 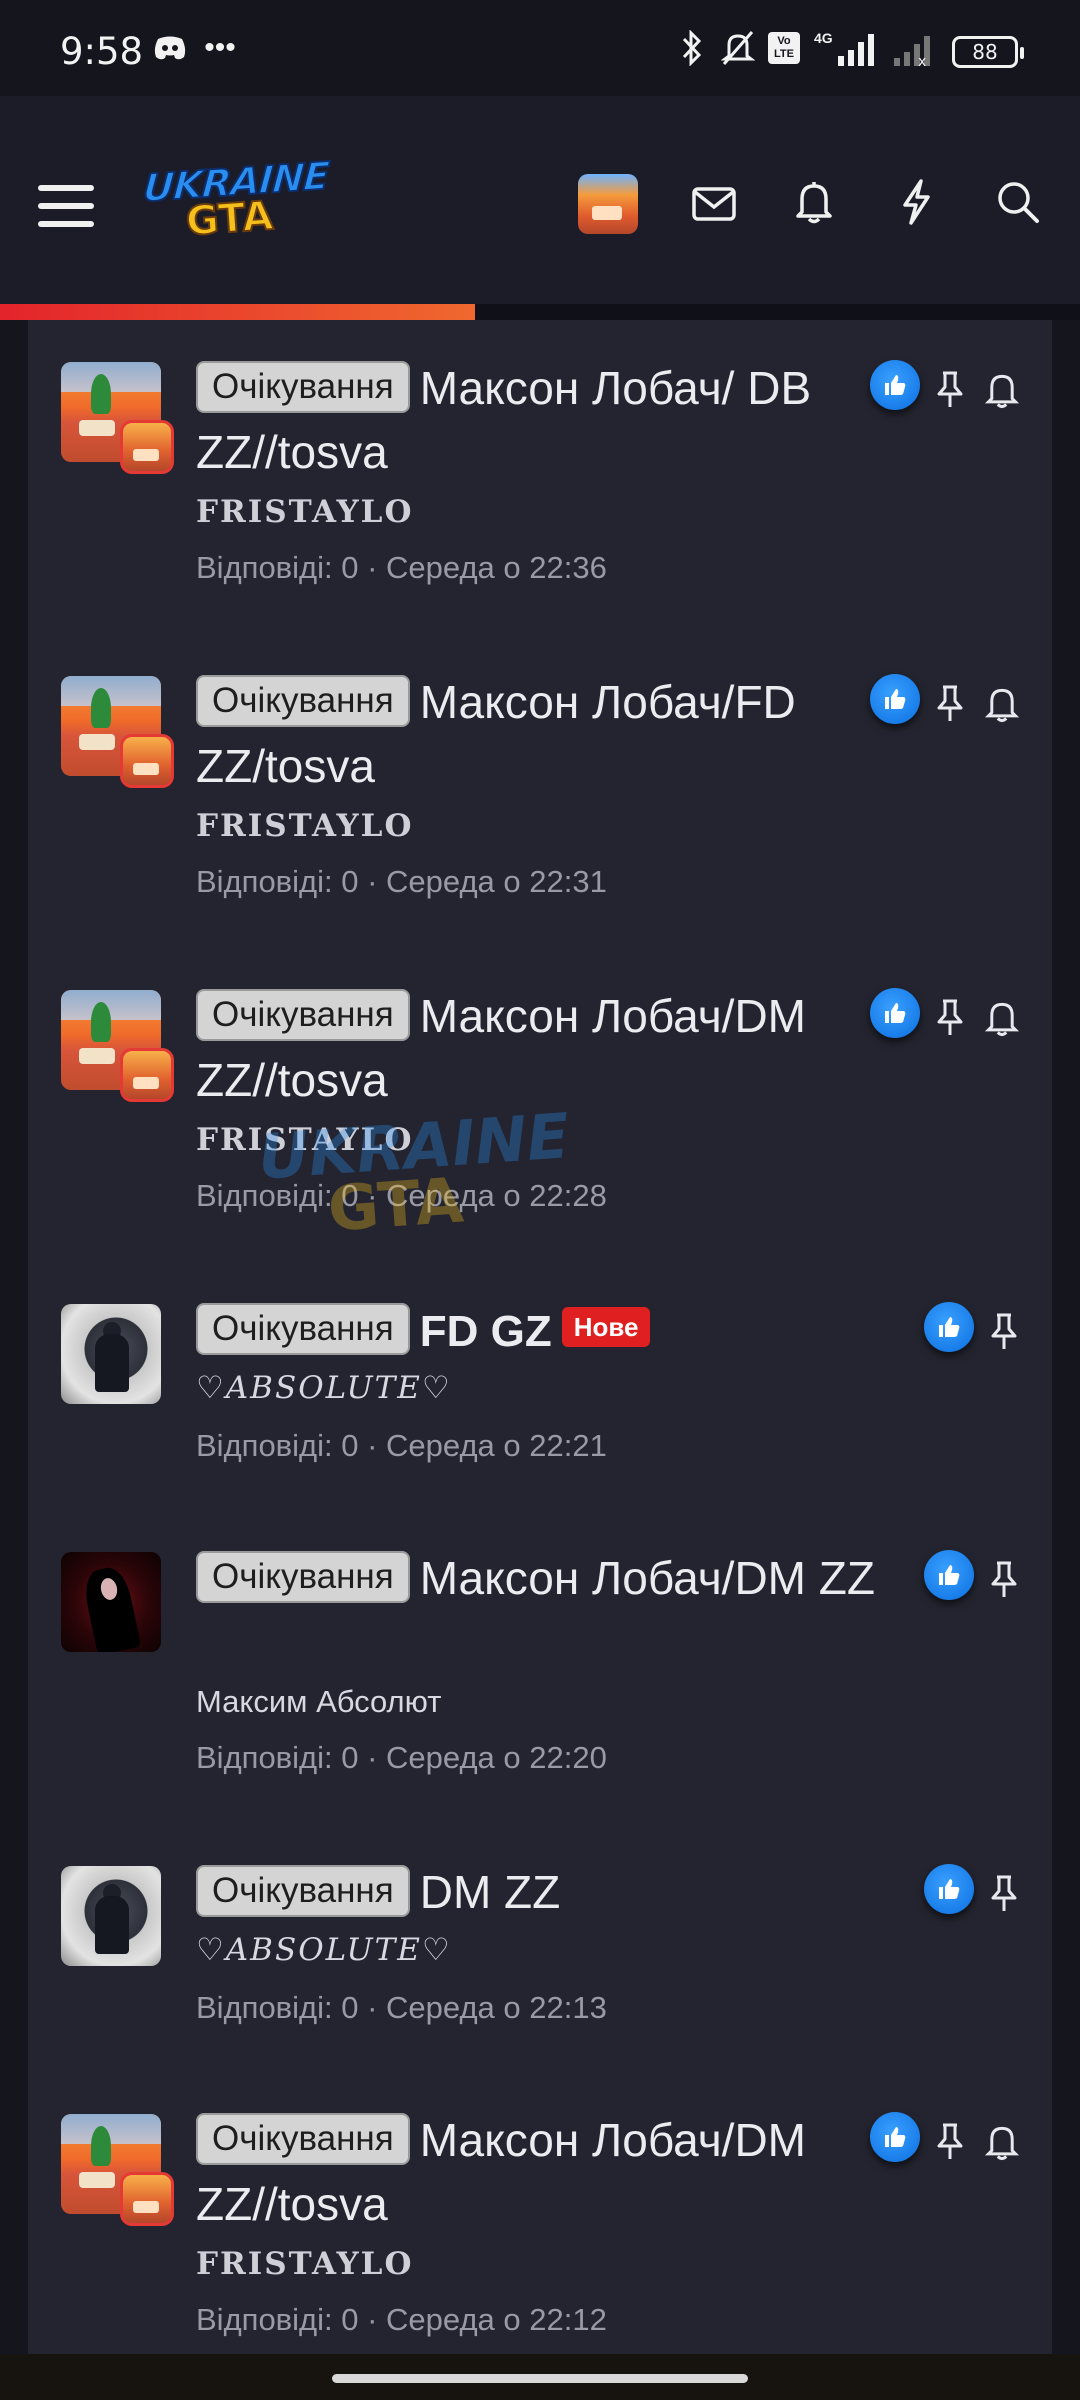 What do you see at coordinates (536, 1892) in the screenshot?
I see `thread-title: Очікування DM ZZ` at bounding box center [536, 1892].